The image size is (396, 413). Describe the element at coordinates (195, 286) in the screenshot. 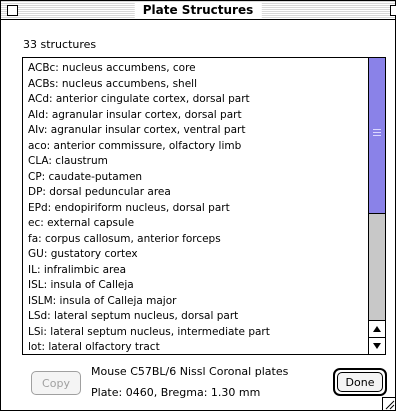

I see `list-item: ISL: insula of Calleja` at that location.